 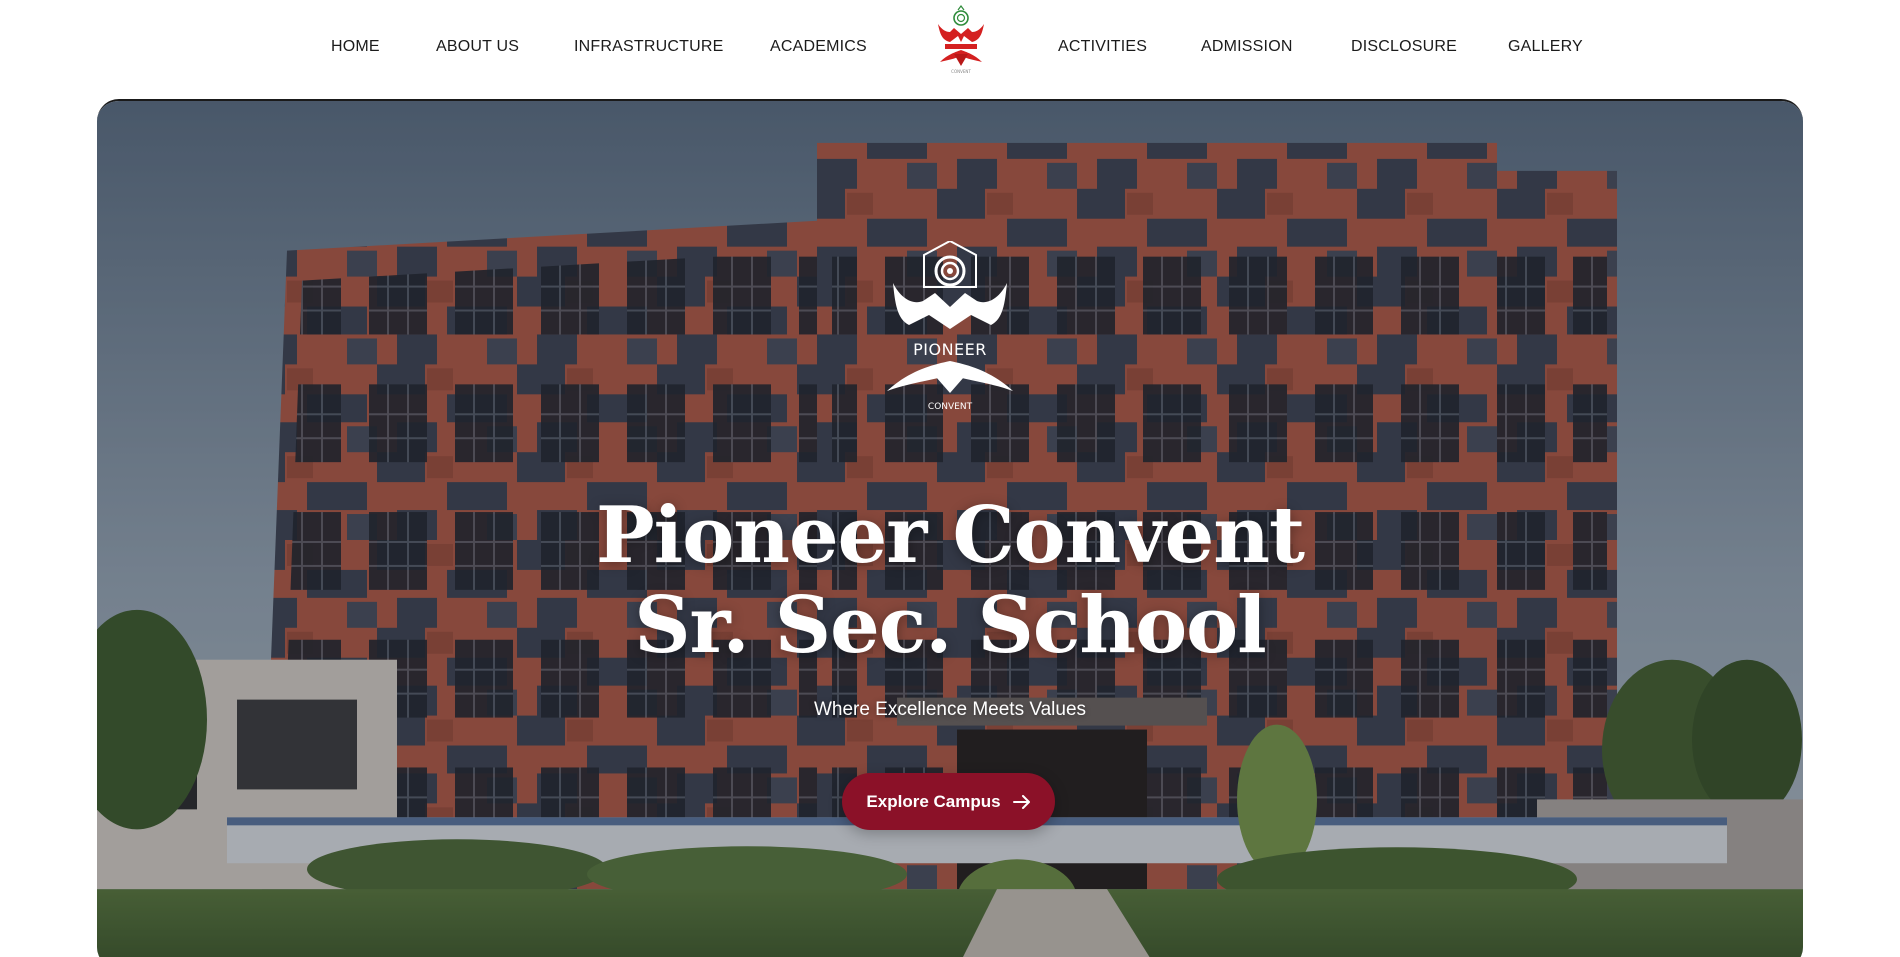 What do you see at coordinates (950, 349) in the screenshot?
I see `emblem-text-pioneer: PIONEER` at bounding box center [950, 349].